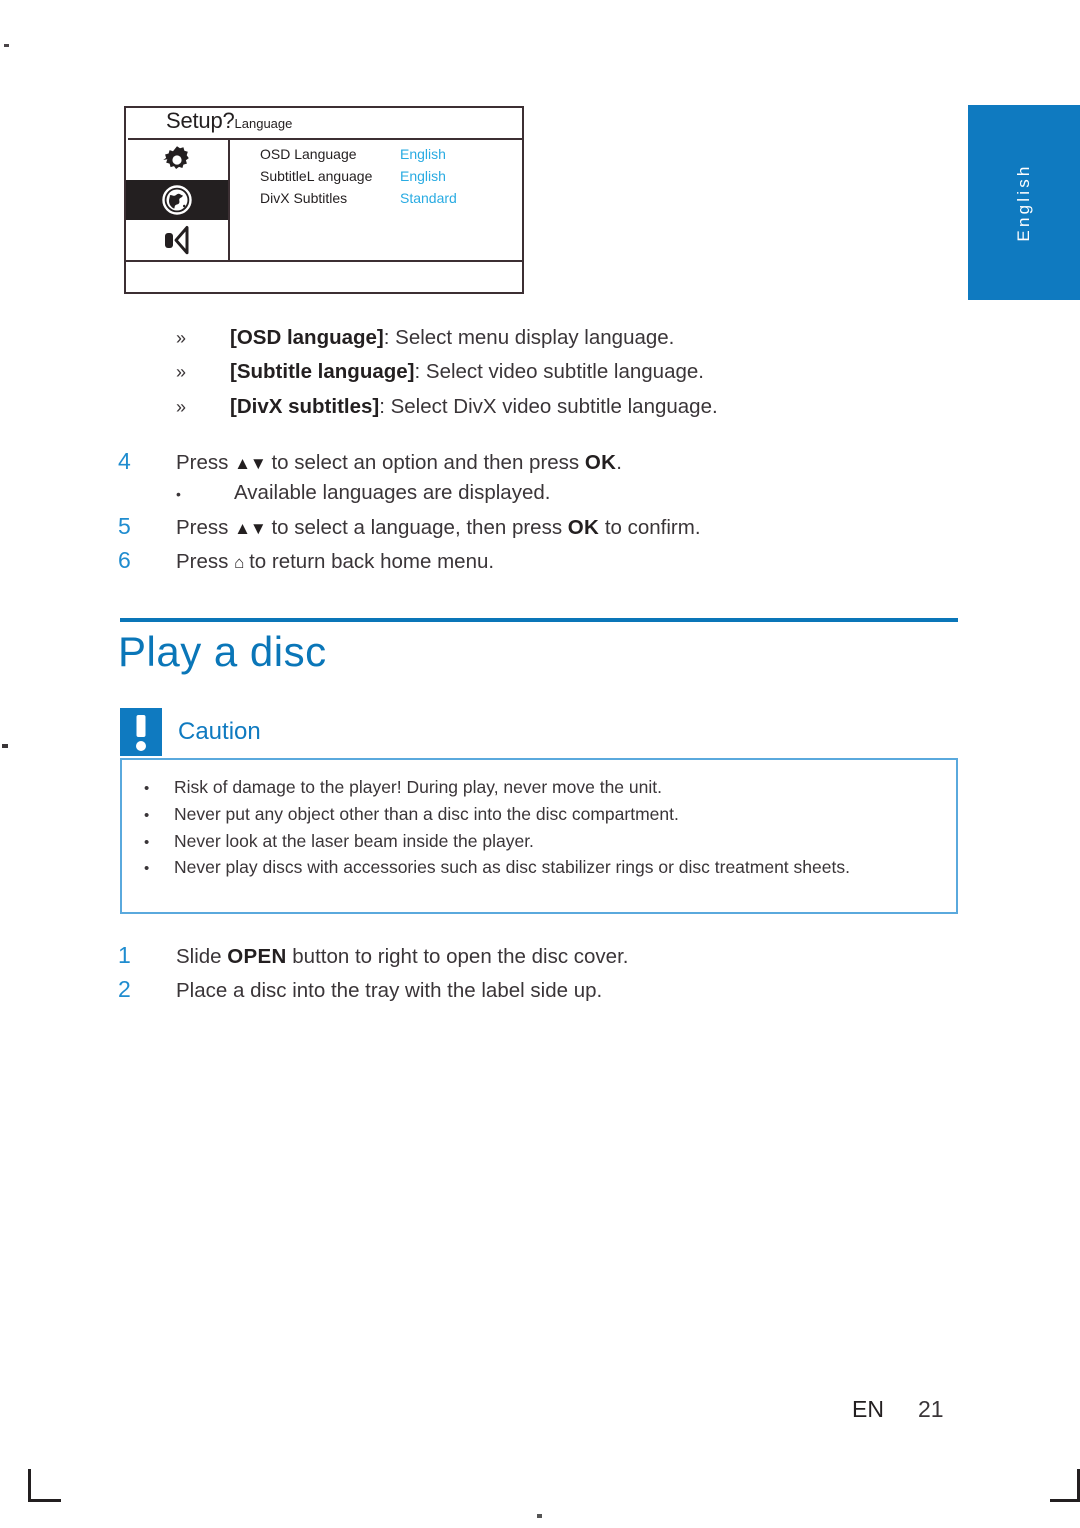 This screenshot has width=1080, height=1528. What do you see at coordinates (263, 123) in the screenshot?
I see `osd-title-sub: Language` at bounding box center [263, 123].